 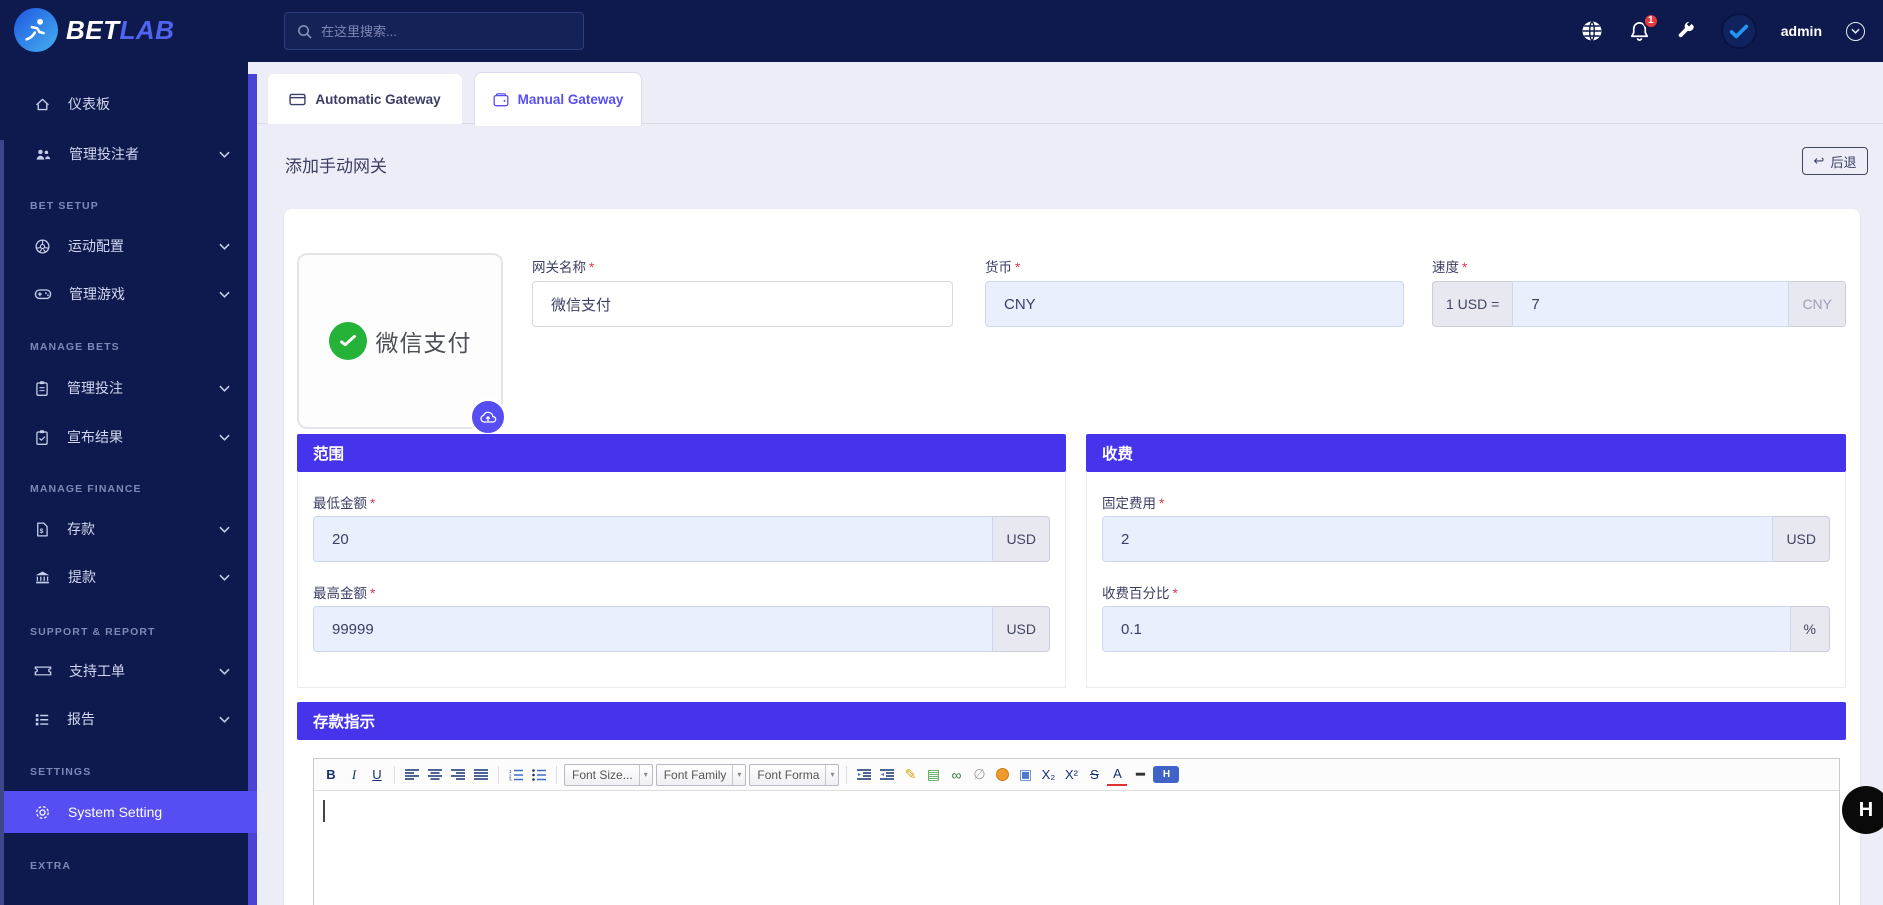 I want to click on html-view-button: H, so click(x=1166, y=774).